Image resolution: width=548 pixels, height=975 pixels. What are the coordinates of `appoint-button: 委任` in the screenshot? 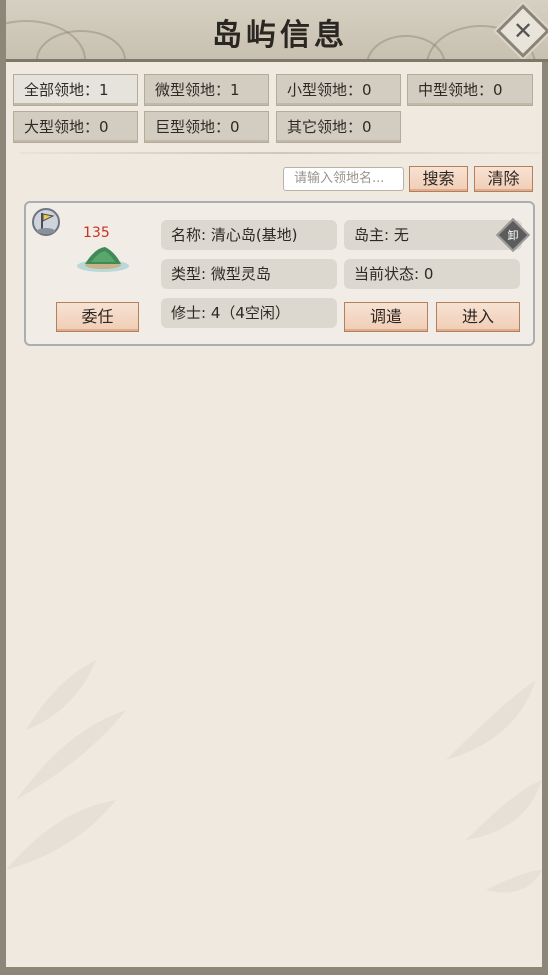 It's located at (97, 317).